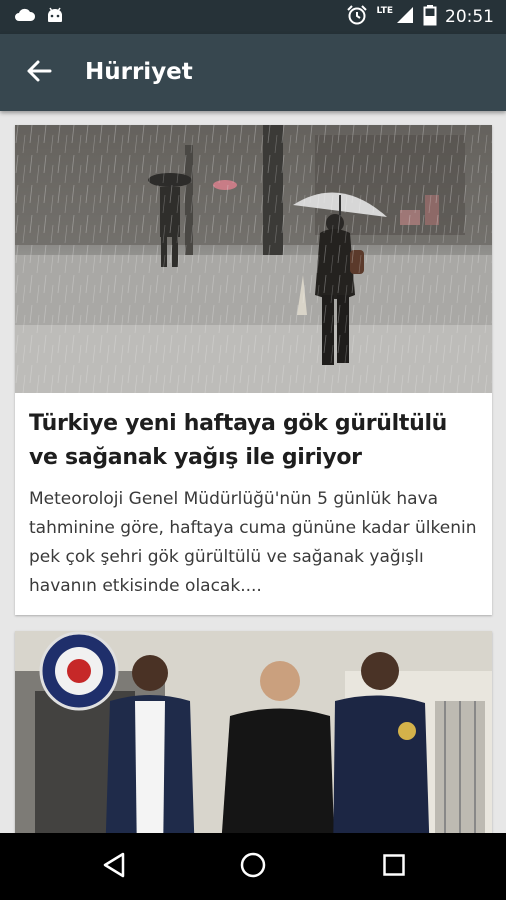  I want to click on navigation-bar, so click(253, 866).